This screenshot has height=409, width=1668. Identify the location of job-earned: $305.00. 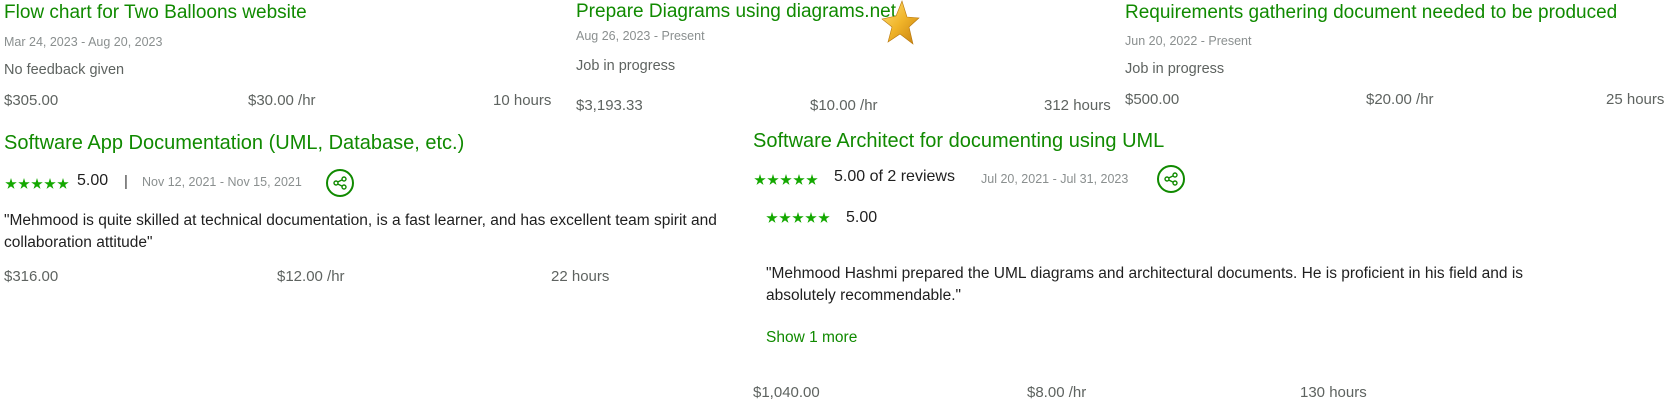
(31, 100).